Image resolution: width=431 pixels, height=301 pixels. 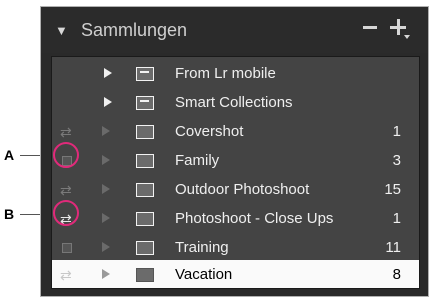 I want to click on collection-row: ⇄ Outdoor Photoshoot 15, so click(x=235, y=189).